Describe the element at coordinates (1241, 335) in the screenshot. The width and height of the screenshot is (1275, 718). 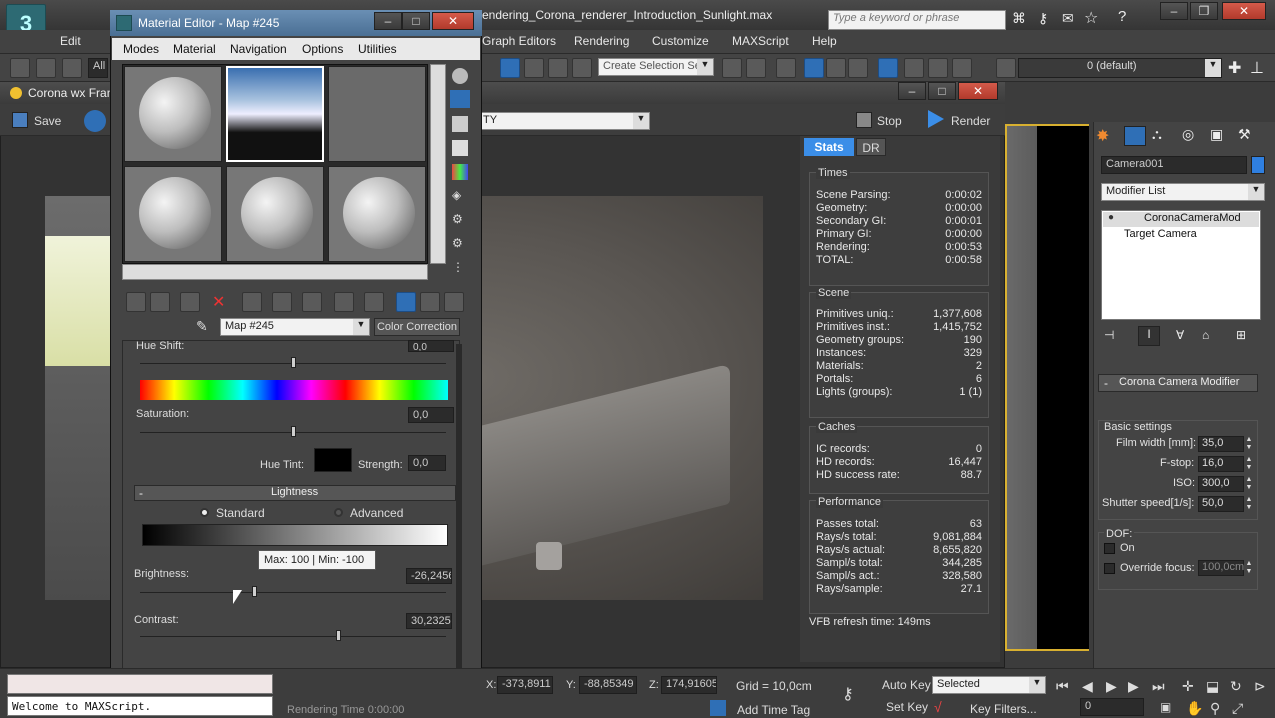
I see `configure-modifier-sets-icon: ⊞` at that location.